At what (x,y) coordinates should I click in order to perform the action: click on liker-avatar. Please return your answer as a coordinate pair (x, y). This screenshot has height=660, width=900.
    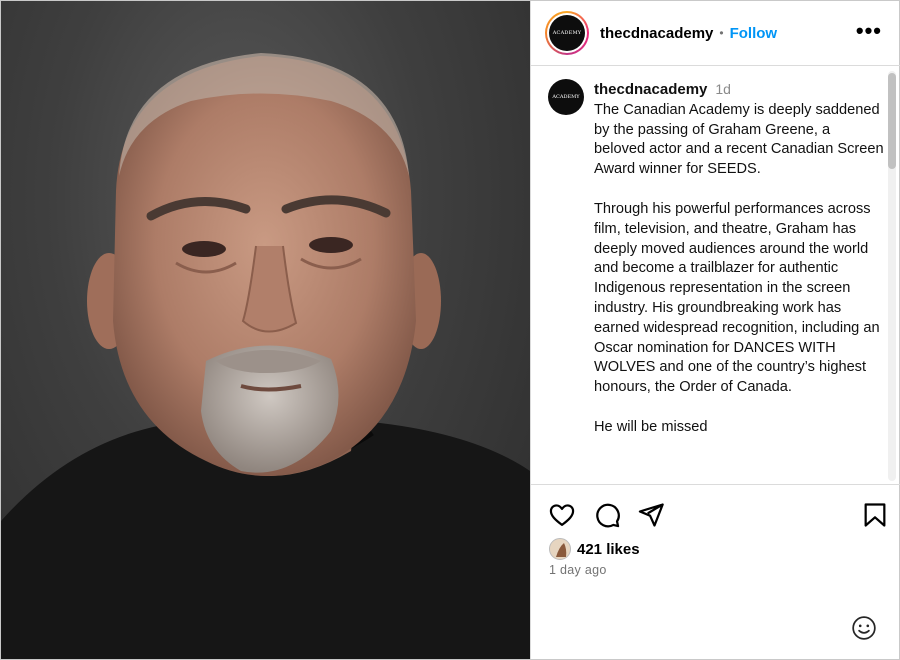
    Looking at the image, I should click on (560, 549).